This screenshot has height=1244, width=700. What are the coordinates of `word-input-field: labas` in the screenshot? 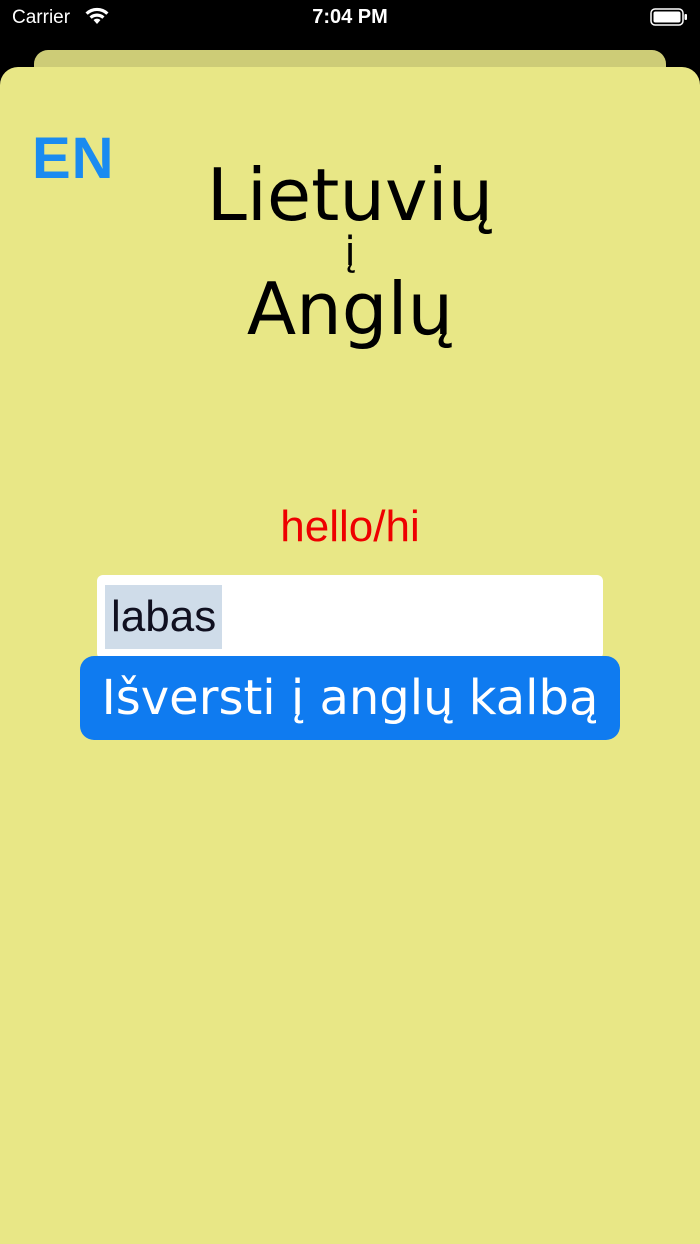 It's located at (350, 617).